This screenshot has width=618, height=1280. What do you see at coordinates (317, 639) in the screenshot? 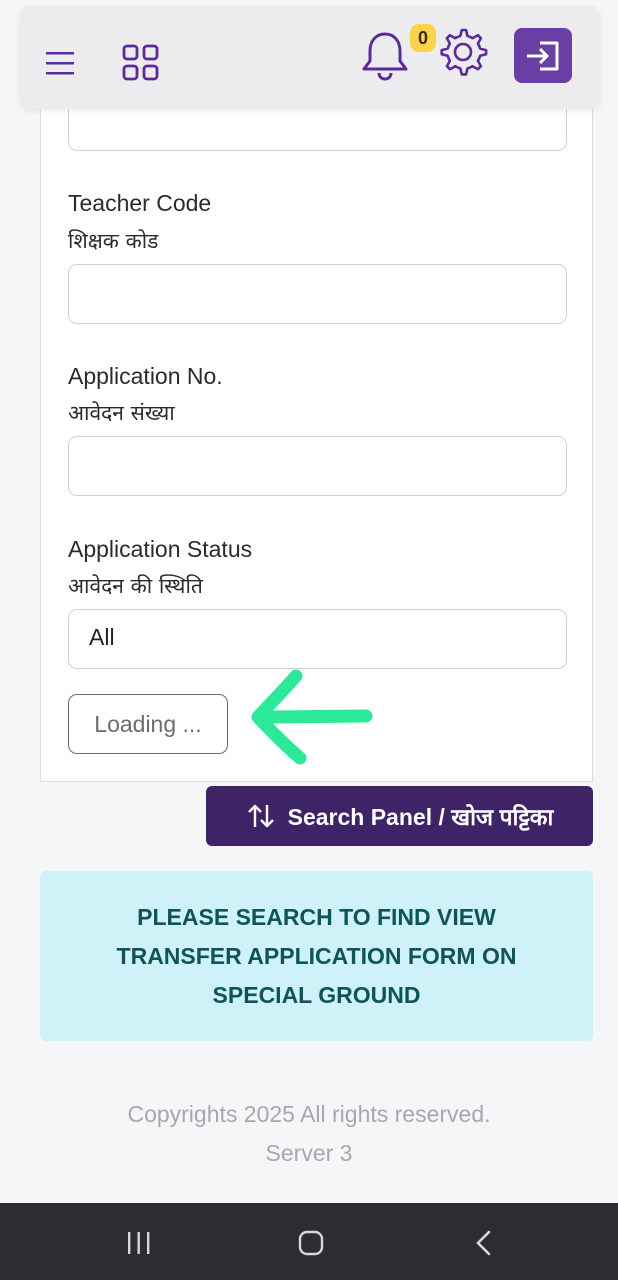
I see `application-status-select: All` at bounding box center [317, 639].